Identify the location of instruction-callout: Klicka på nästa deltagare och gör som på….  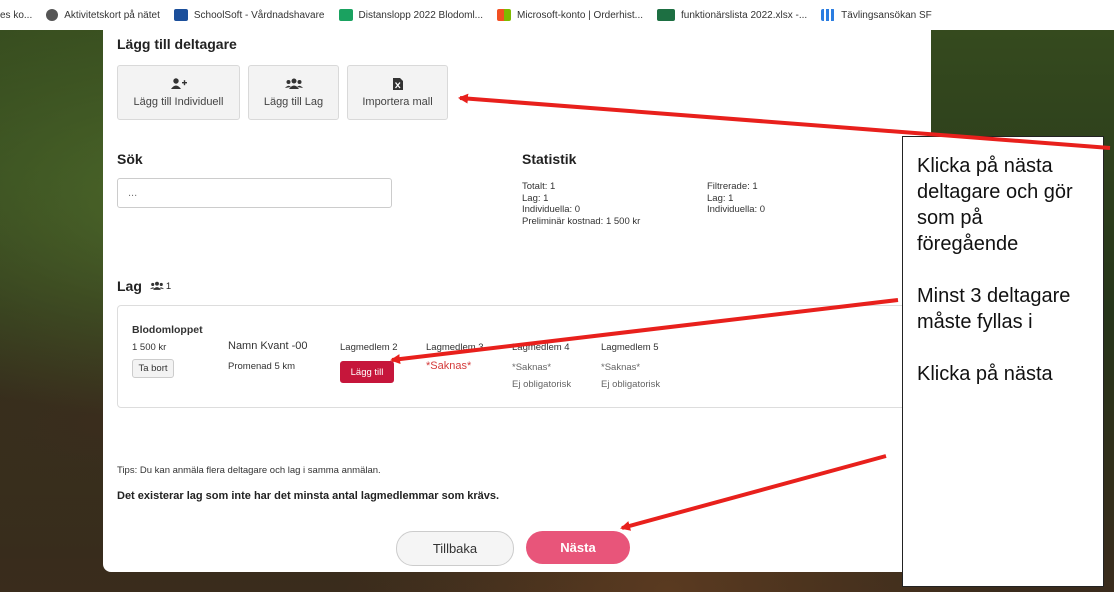
(1003, 361).